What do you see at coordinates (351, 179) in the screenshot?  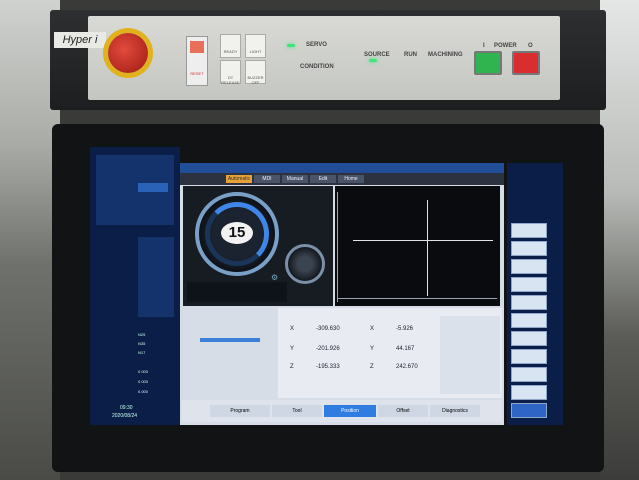 I see `tab-home: Home` at bounding box center [351, 179].